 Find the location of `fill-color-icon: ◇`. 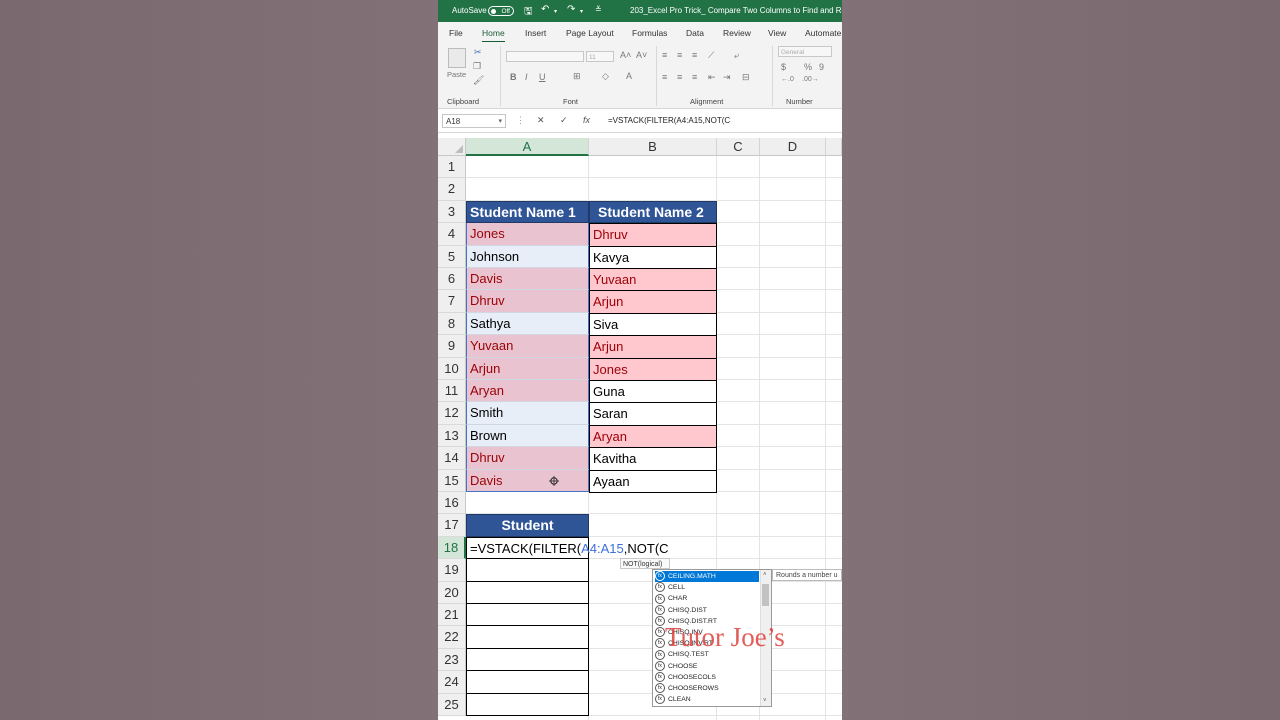

fill-color-icon: ◇ is located at coordinates (605, 76).